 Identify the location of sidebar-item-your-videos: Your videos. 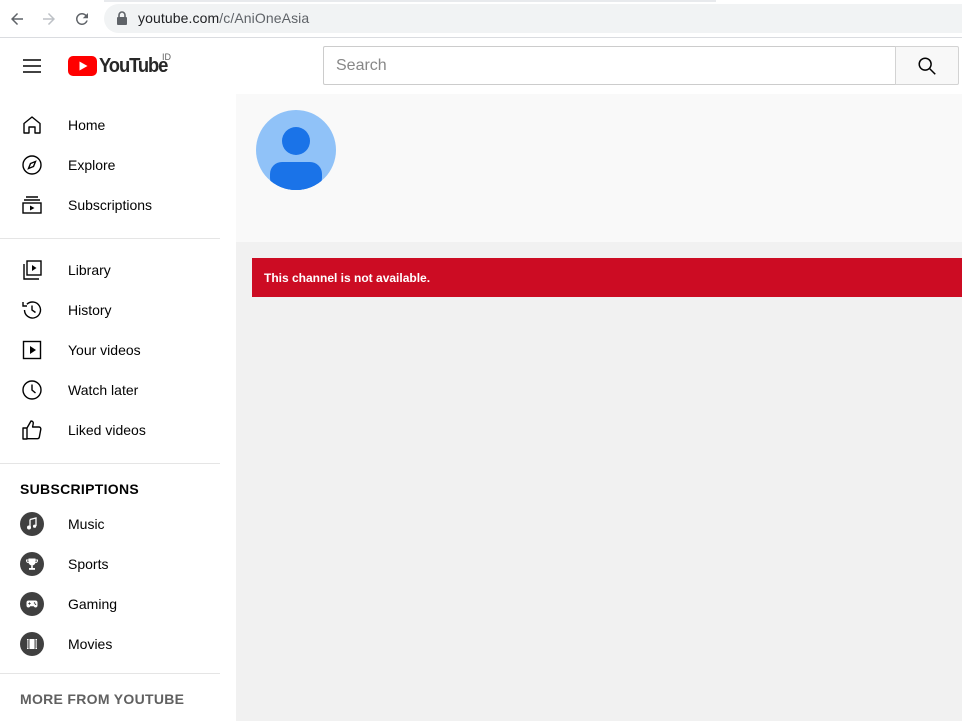
(110, 350).